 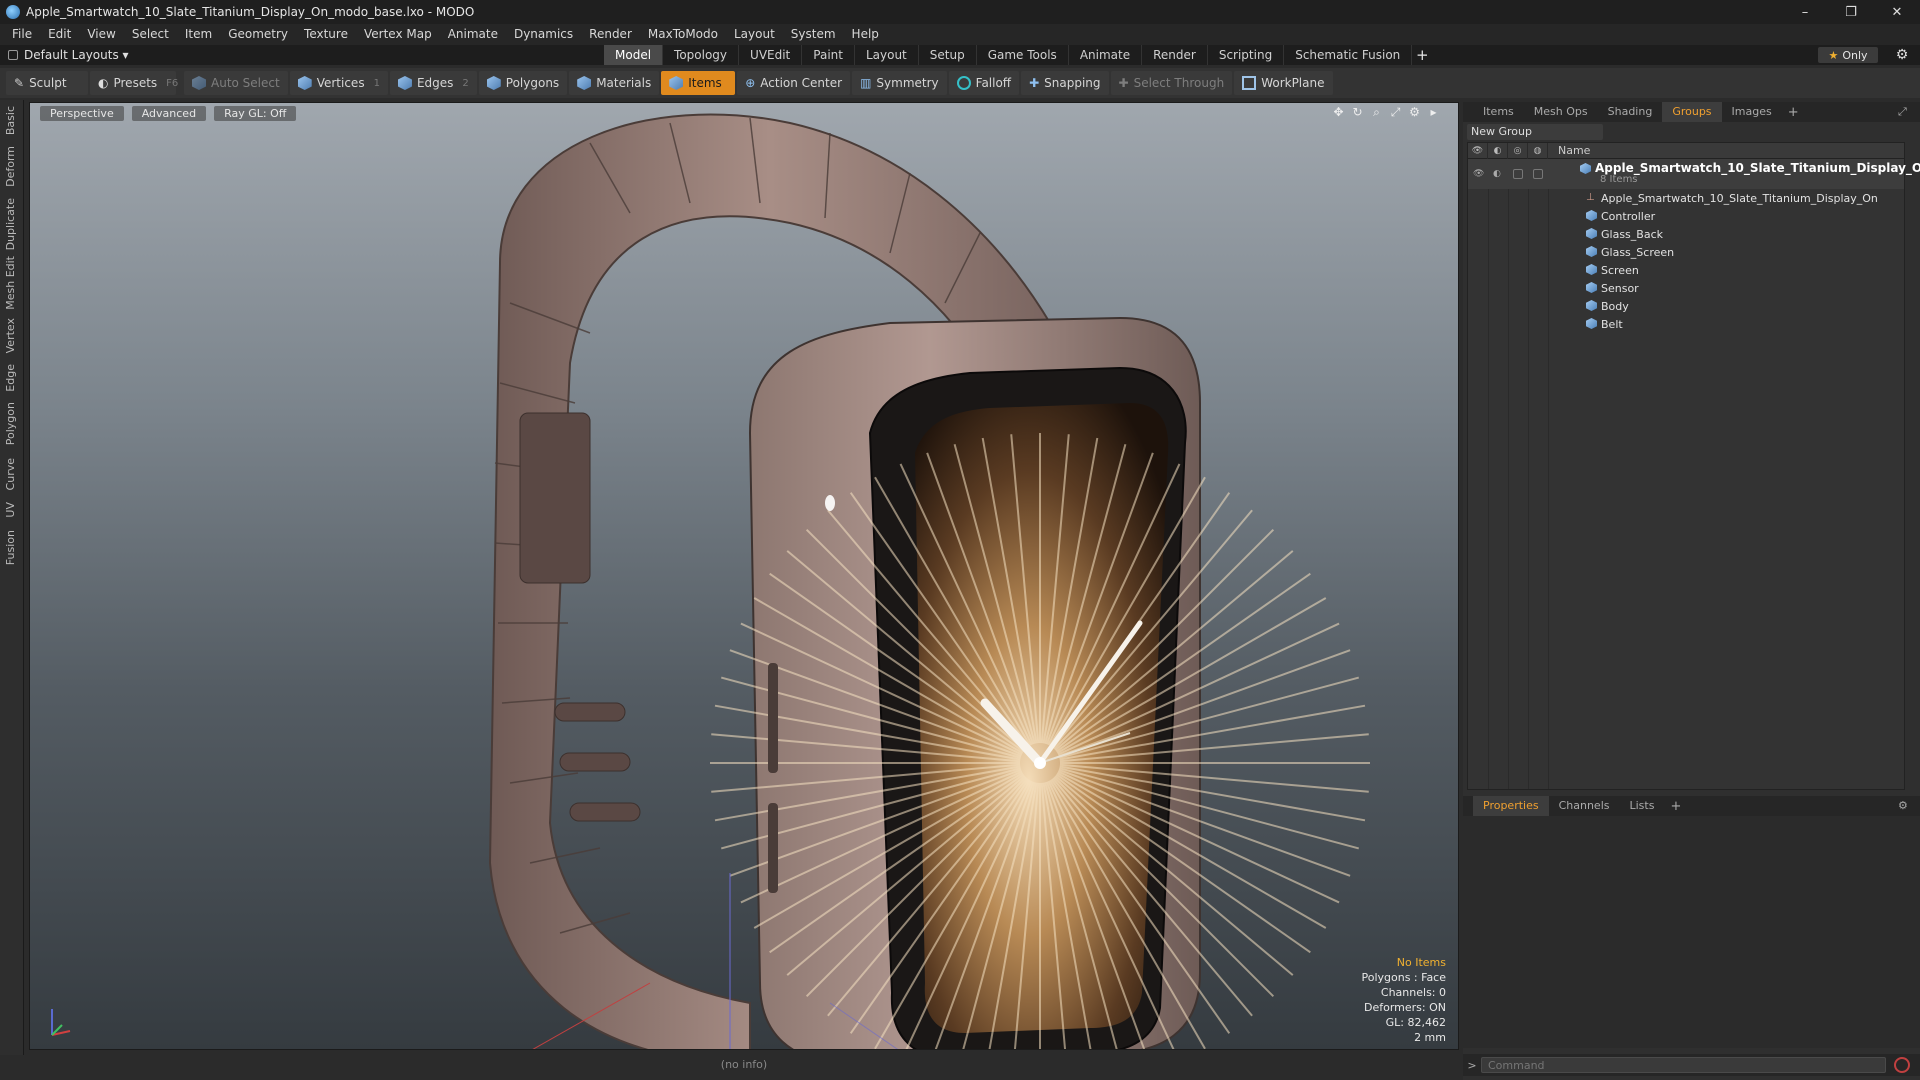 What do you see at coordinates (1395, 112) in the screenshot?
I see `fit-icon: ⤢` at bounding box center [1395, 112].